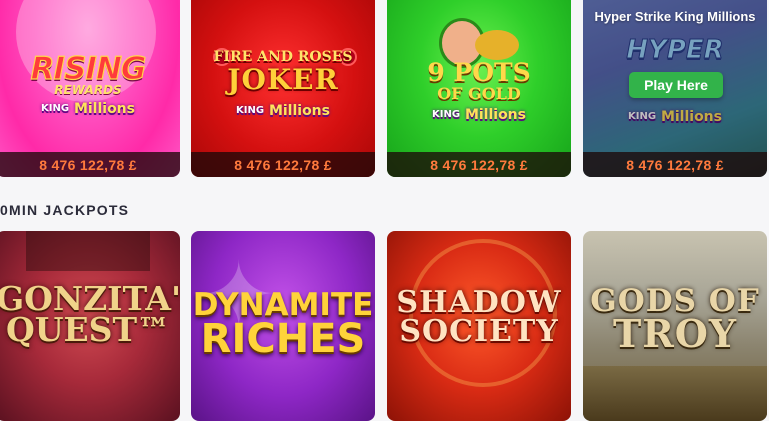 The width and height of the screenshot is (769, 421). I want to click on game-tile-shadow-society: SHADOW SOCIETY, so click(479, 326).